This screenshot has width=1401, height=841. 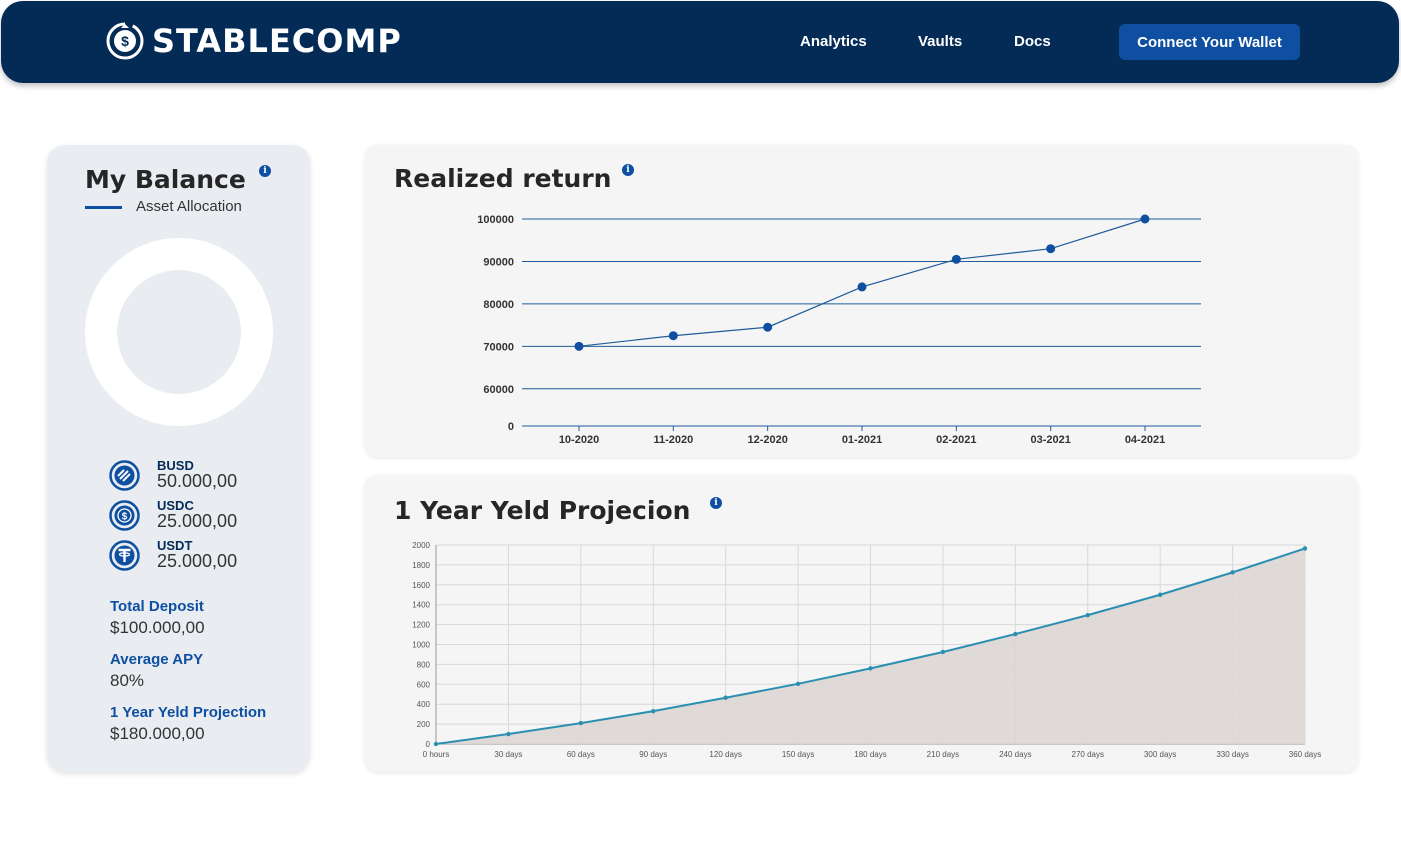 I want to click on x-tick-label: 10-2020, so click(x=579, y=440).